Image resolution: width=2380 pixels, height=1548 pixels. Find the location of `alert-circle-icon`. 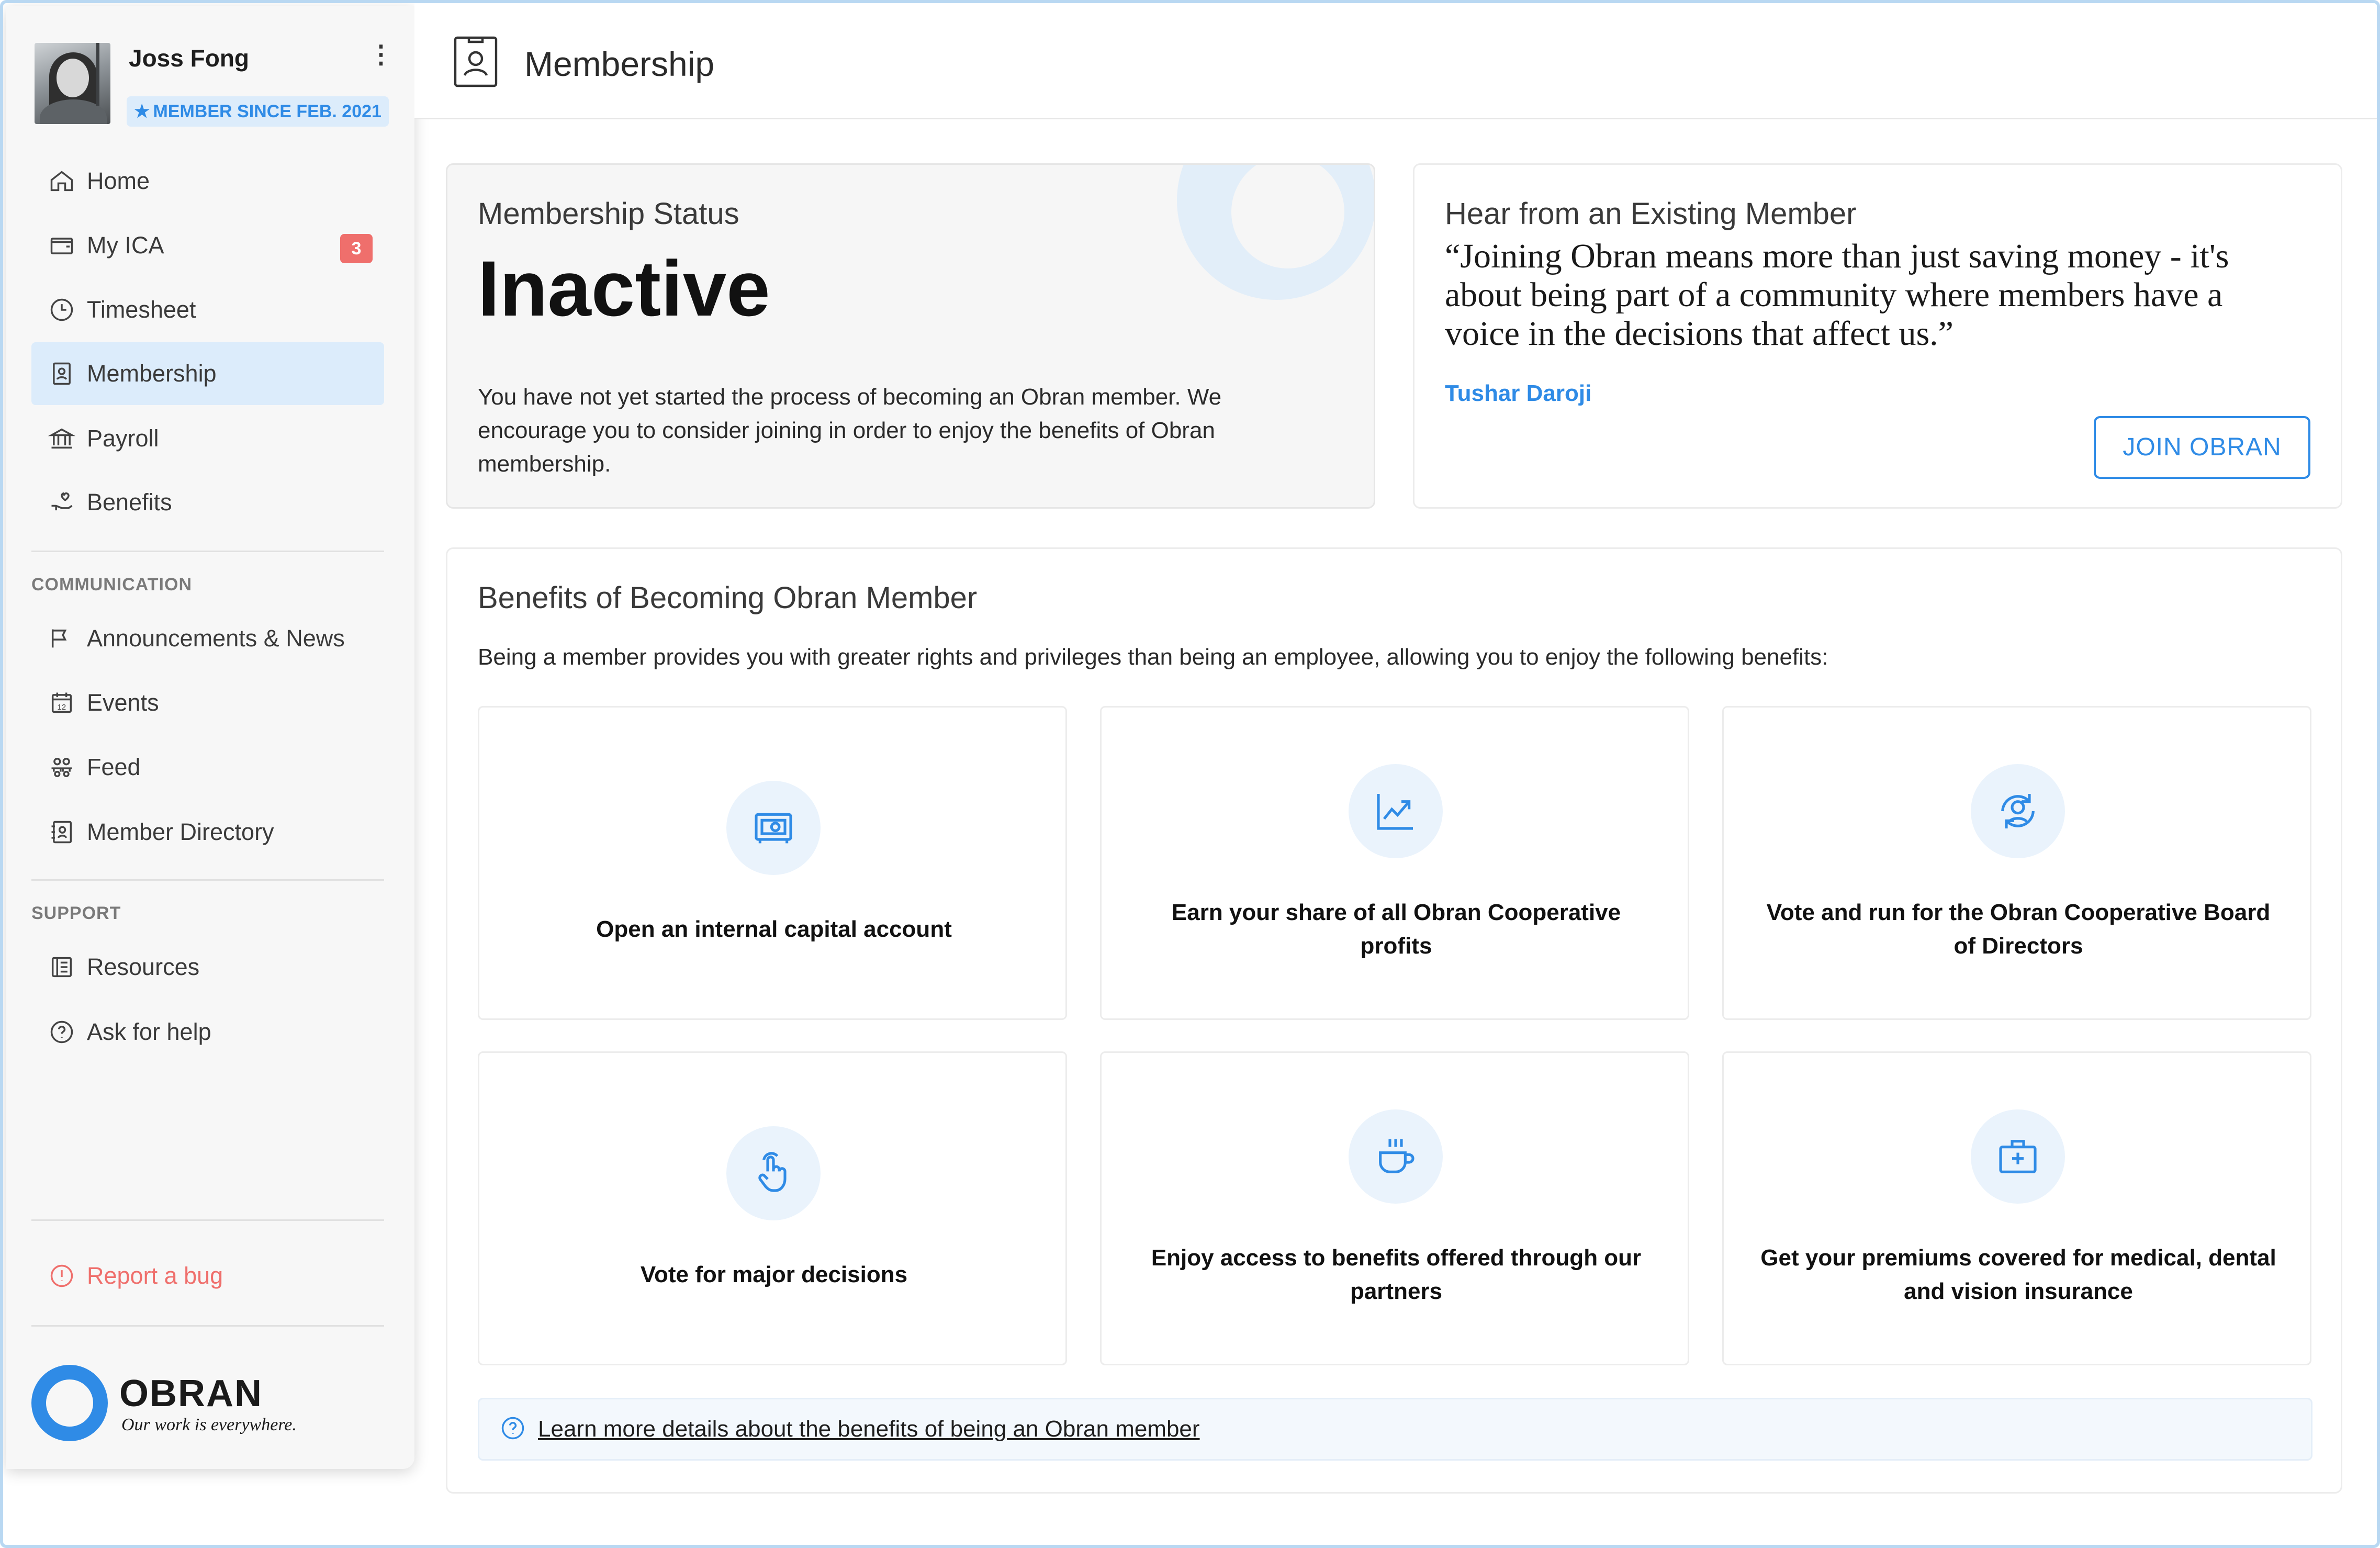

alert-circle-icon is located at coordinates (62, 1276).